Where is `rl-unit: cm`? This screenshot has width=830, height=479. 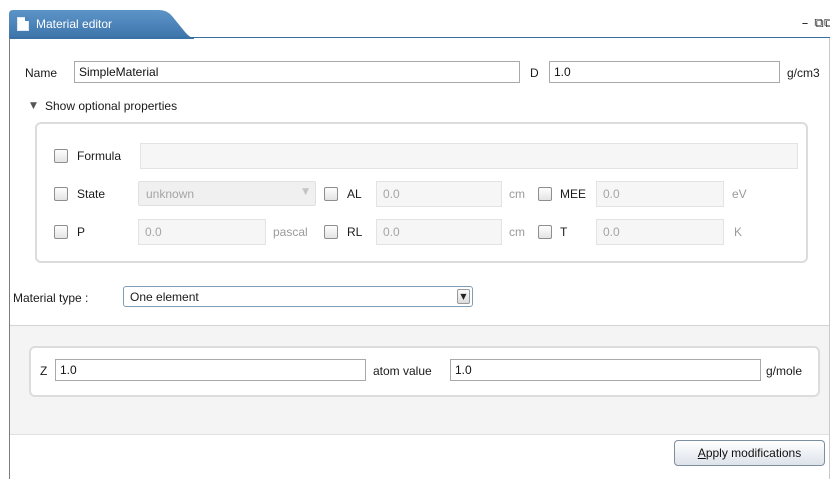 rl-unit: cm is located at coordinates (517, 232).